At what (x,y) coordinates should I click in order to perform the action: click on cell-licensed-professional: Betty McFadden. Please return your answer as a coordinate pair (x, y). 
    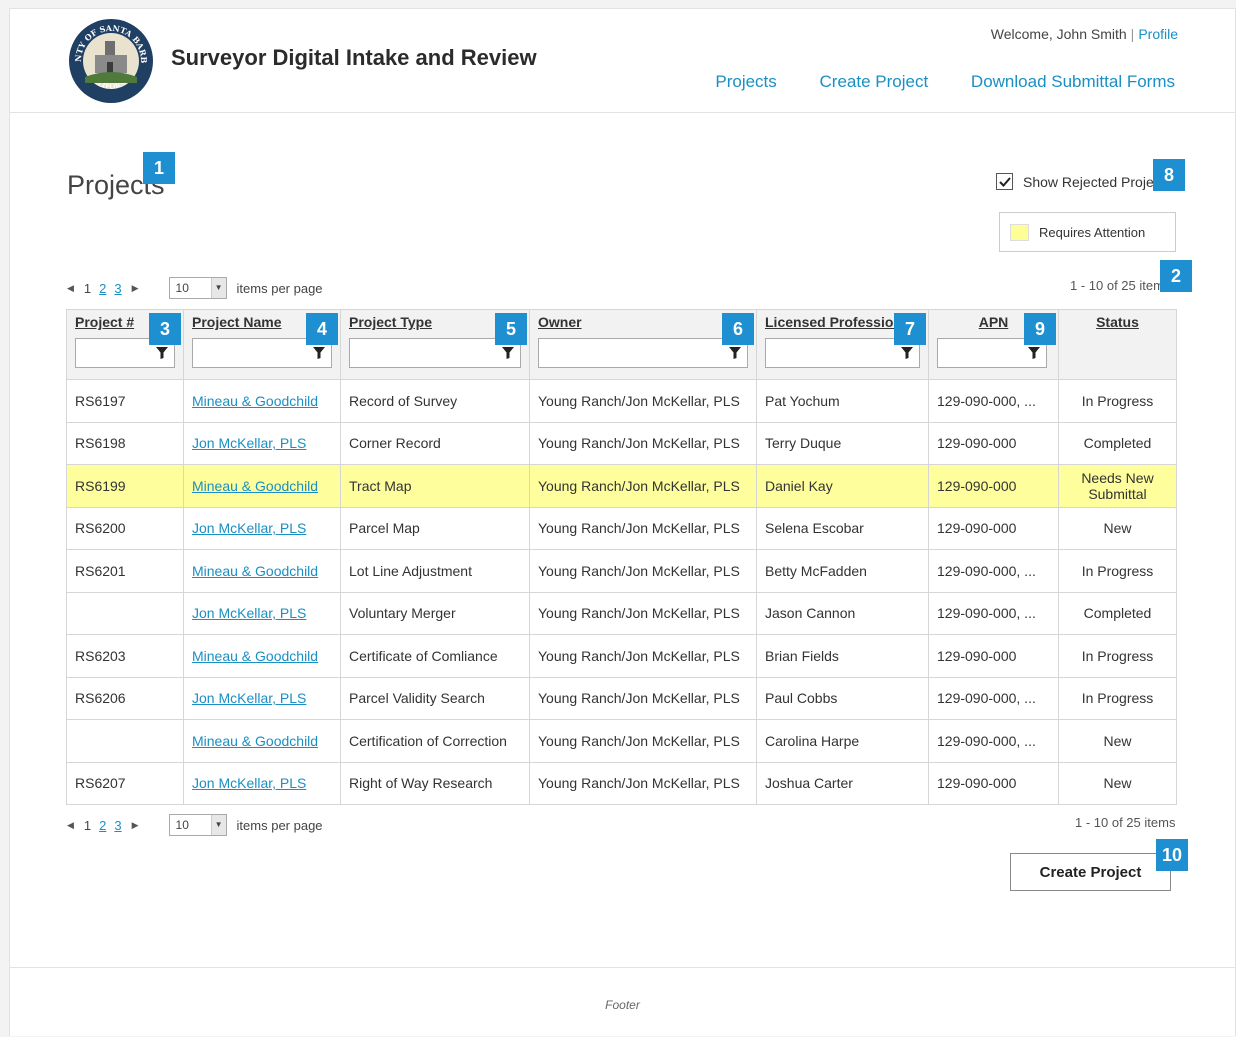
    Looking at the image, I should click on (842, 571).